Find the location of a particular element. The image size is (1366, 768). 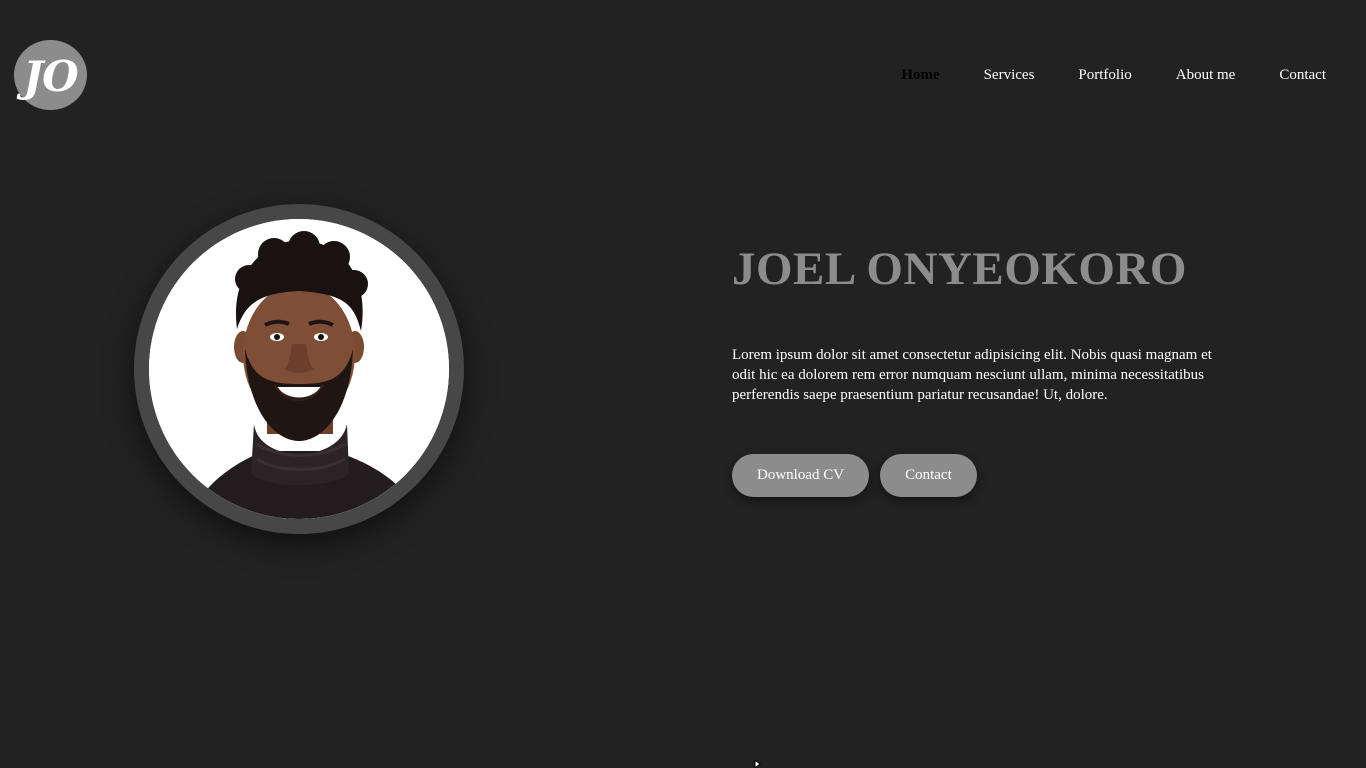

main-nav: Home Services Portfolio About me Contact is located at coordinates (1113, 75).